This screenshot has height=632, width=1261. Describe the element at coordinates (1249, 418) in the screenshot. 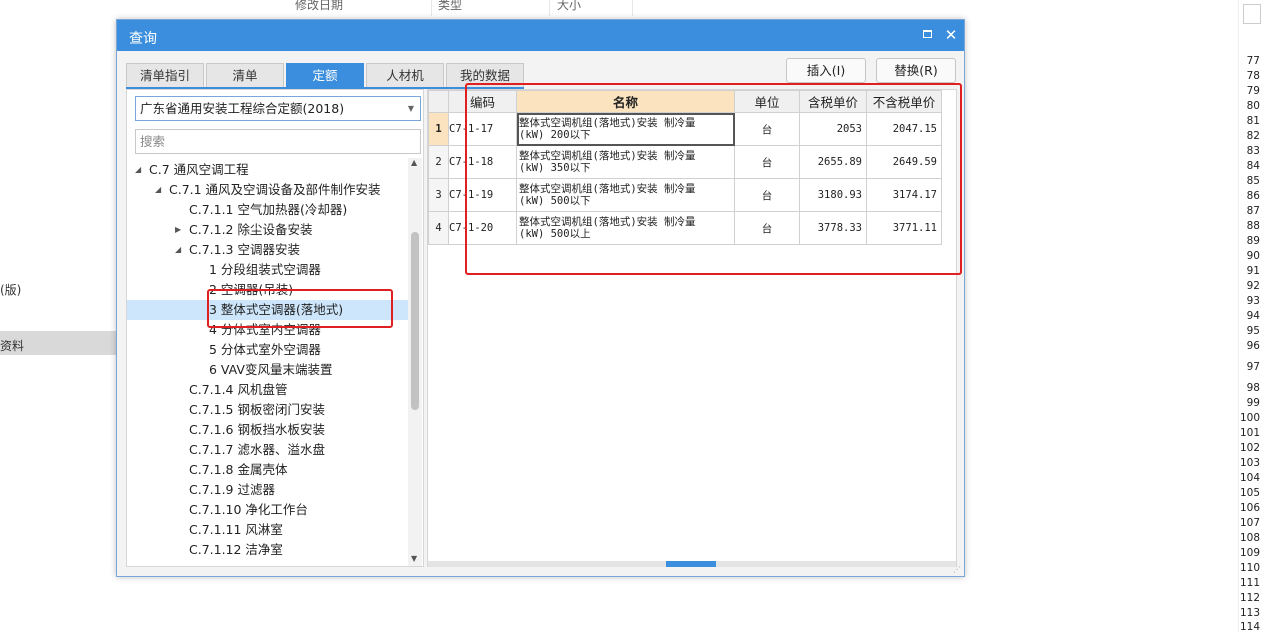

I see `row-number: 100` at that location.